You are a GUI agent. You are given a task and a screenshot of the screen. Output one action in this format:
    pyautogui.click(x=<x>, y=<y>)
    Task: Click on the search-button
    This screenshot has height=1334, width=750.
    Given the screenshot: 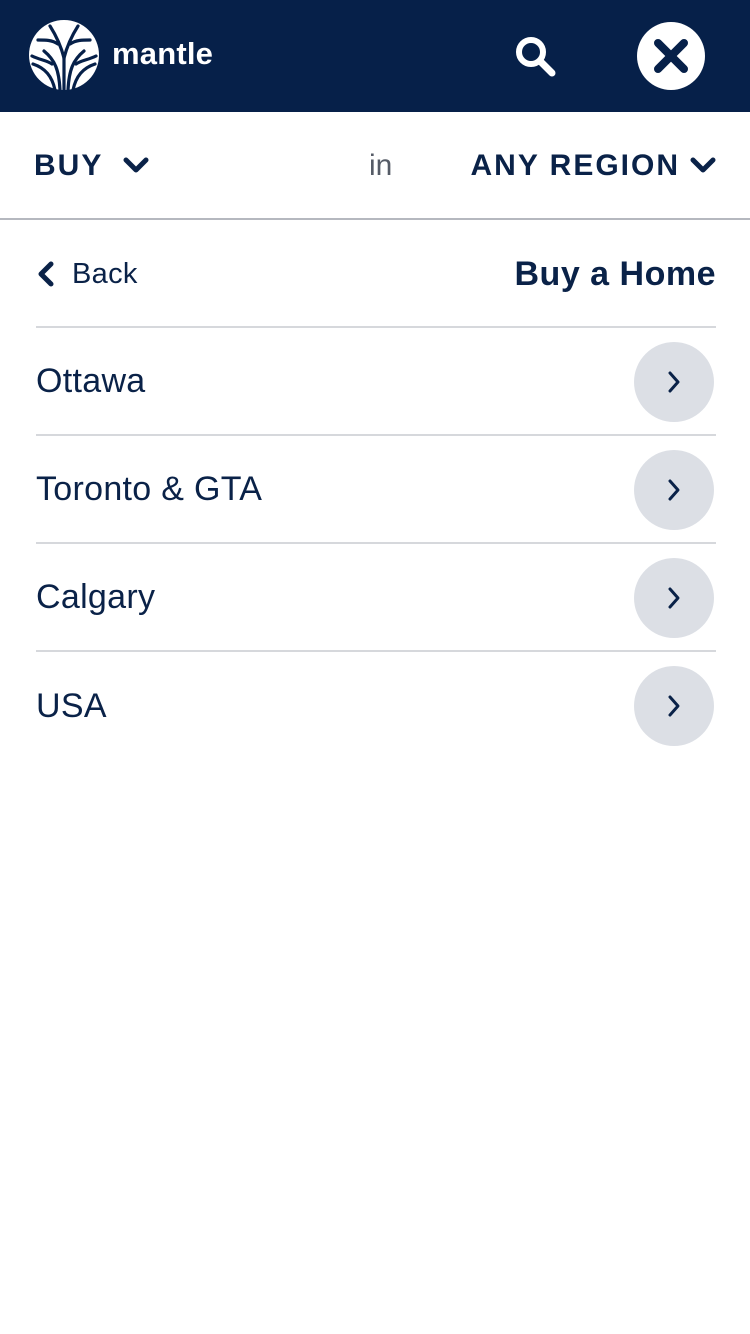 What is the action you would take?
    pyautogui.click(x=535, y=56)
    